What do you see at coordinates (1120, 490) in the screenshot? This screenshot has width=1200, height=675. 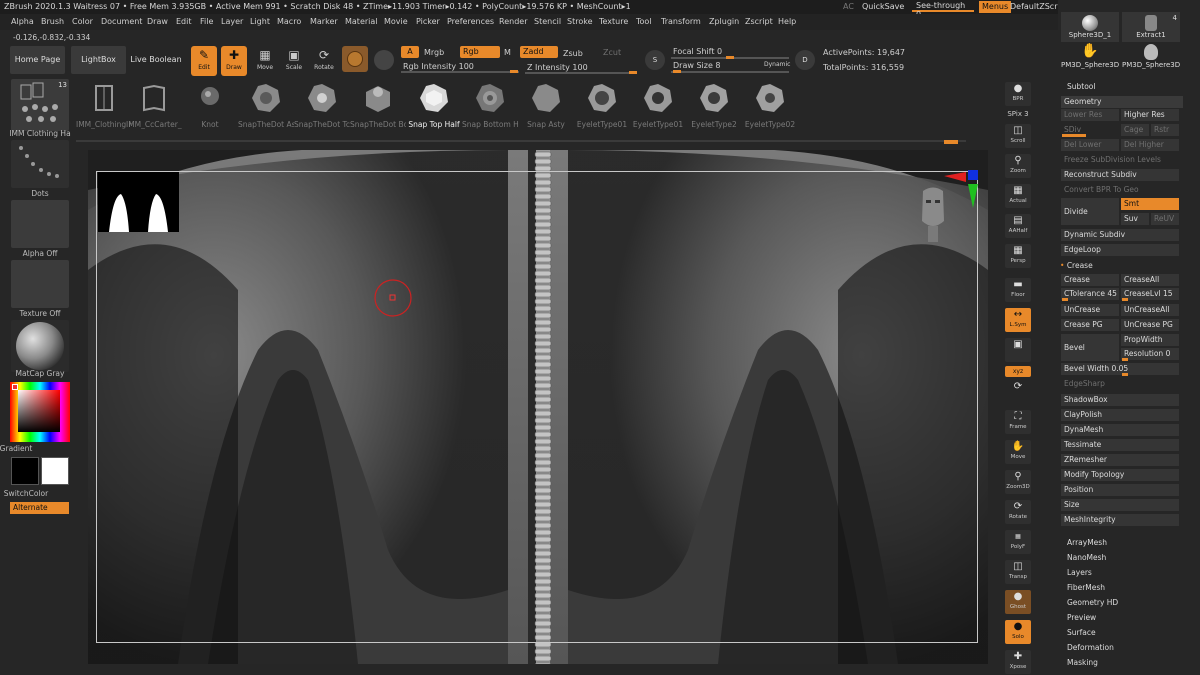 I see `position-section: Position` at bounding box center [1120, 490].